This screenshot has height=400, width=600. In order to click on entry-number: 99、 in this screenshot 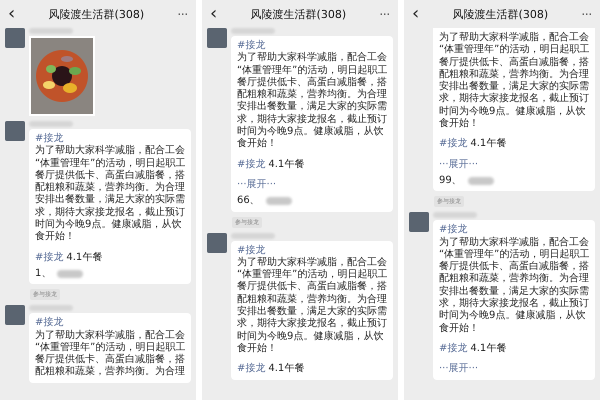, I will do `click(450, 181)`.